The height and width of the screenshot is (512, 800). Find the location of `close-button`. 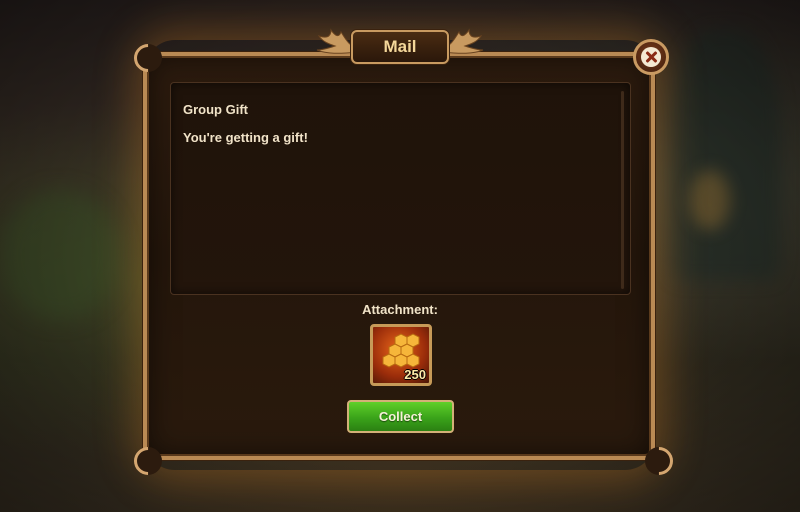

close-button is located at coordinates (651, 57).